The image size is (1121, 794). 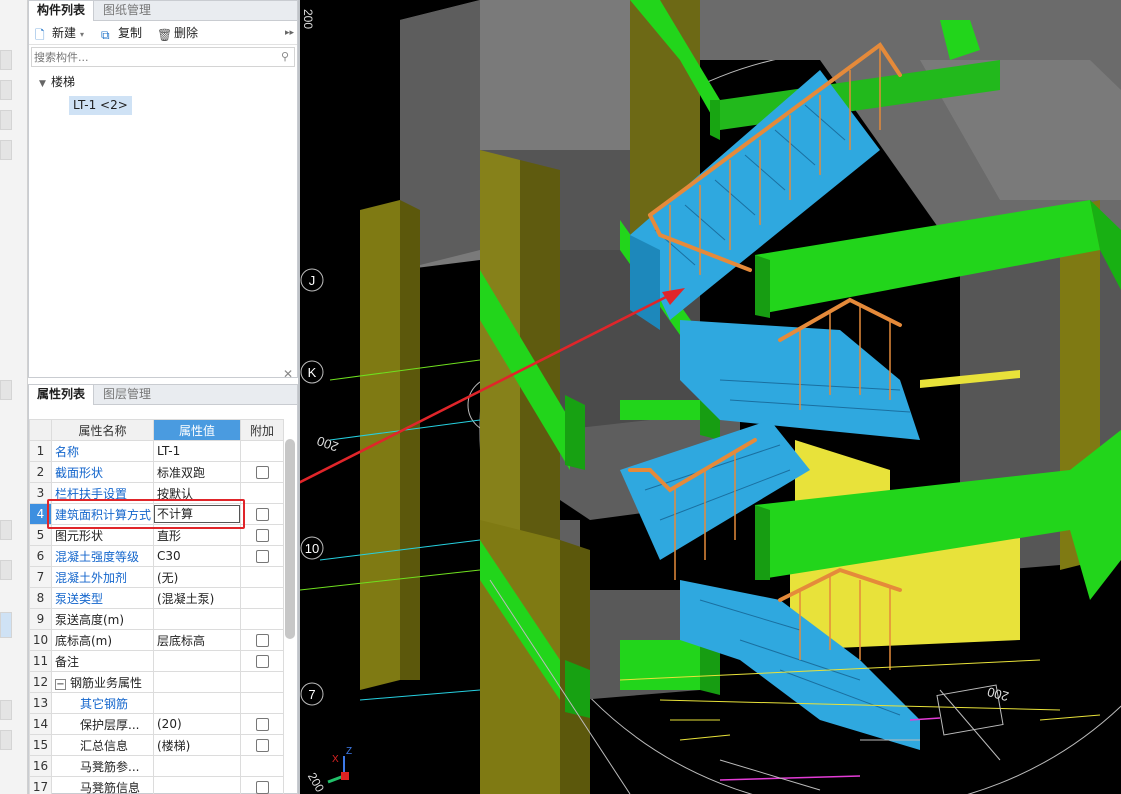 I want to click on tab-drawing-management: 图纸管理, so click(x=127, y=11).